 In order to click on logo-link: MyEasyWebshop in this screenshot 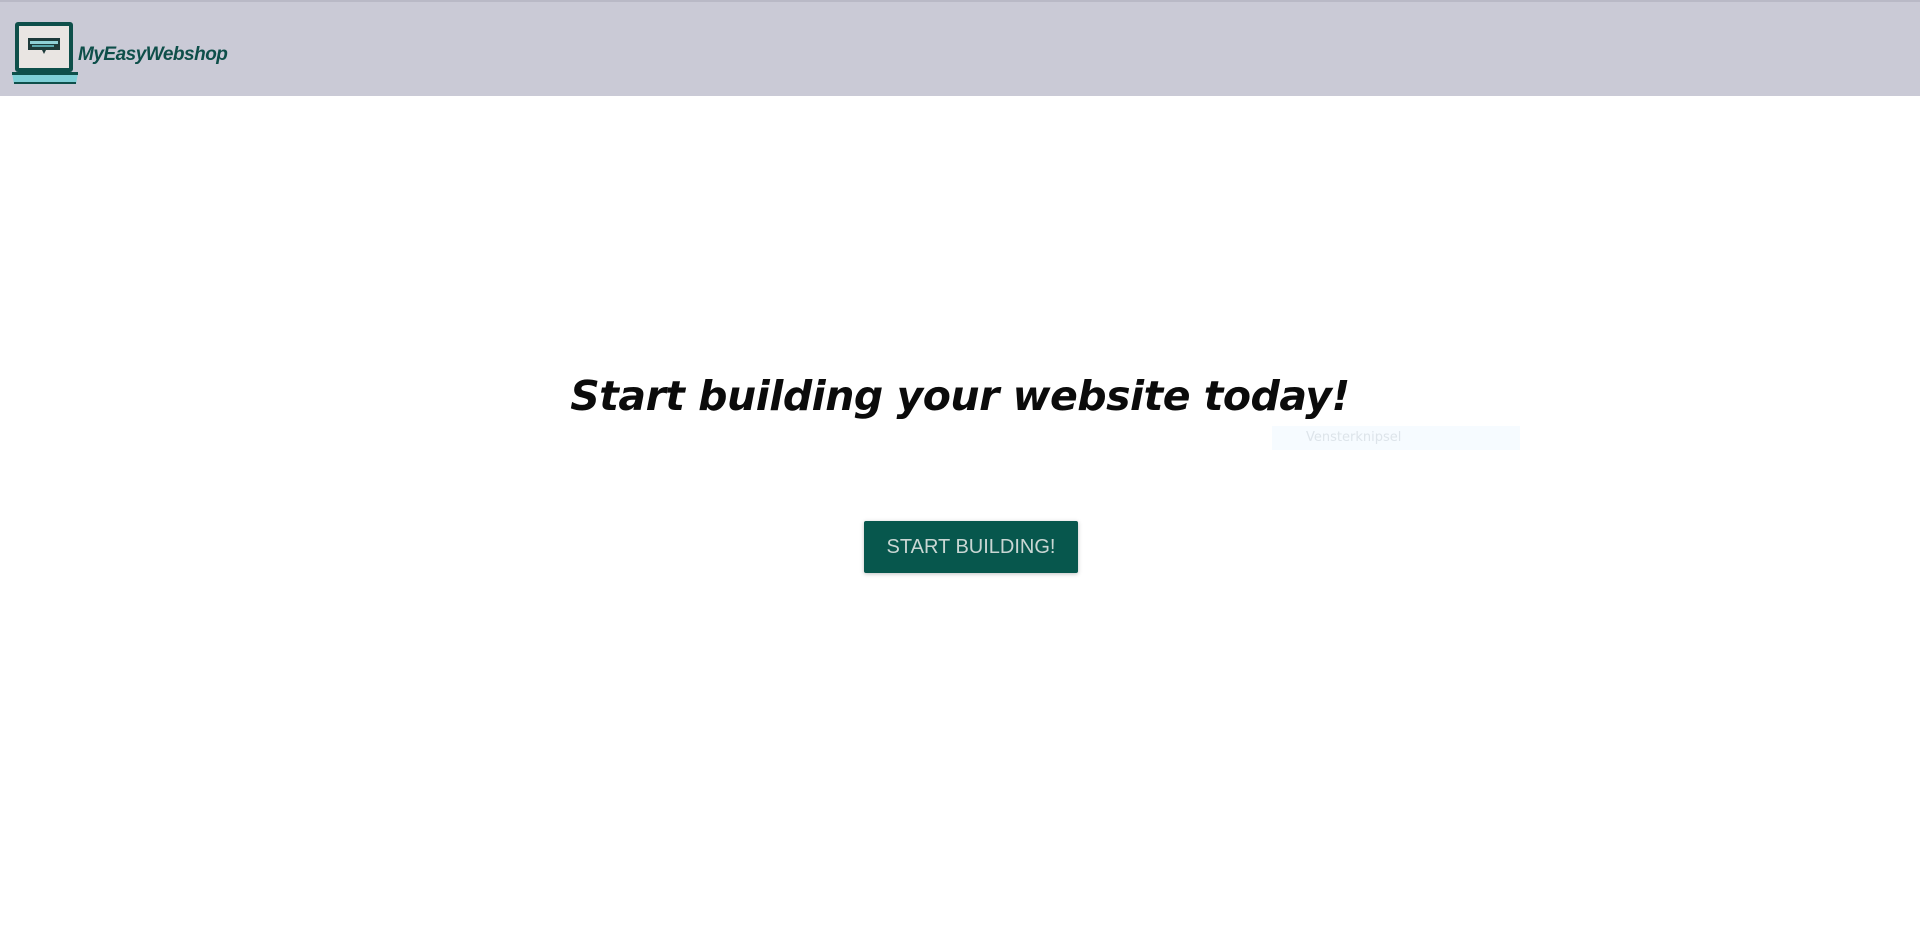, I will do `click(120, 53)`.